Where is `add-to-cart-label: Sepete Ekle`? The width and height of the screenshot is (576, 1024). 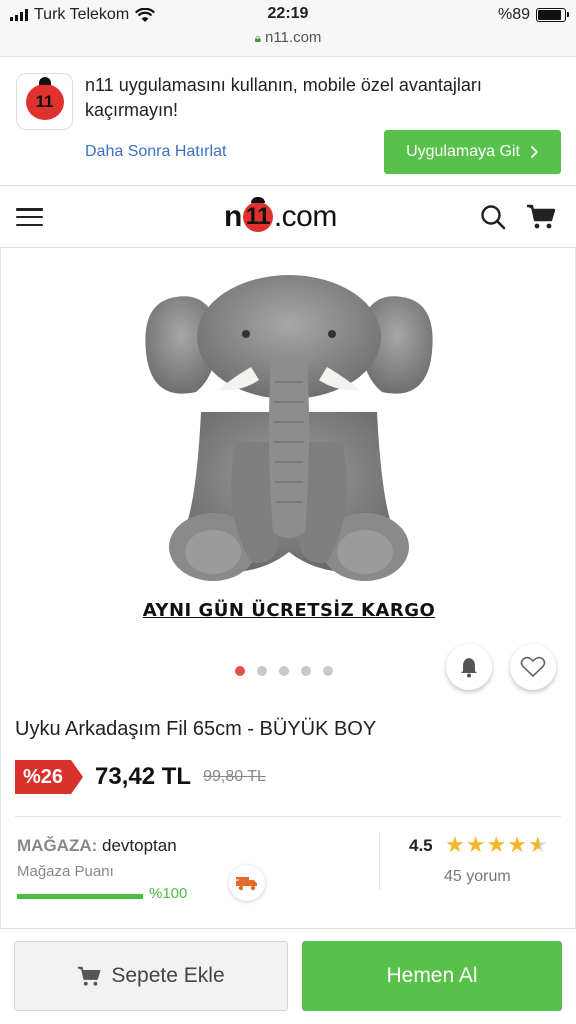 add-to-cart-label: Sepete Ekle is located at coordinates (168, 975).